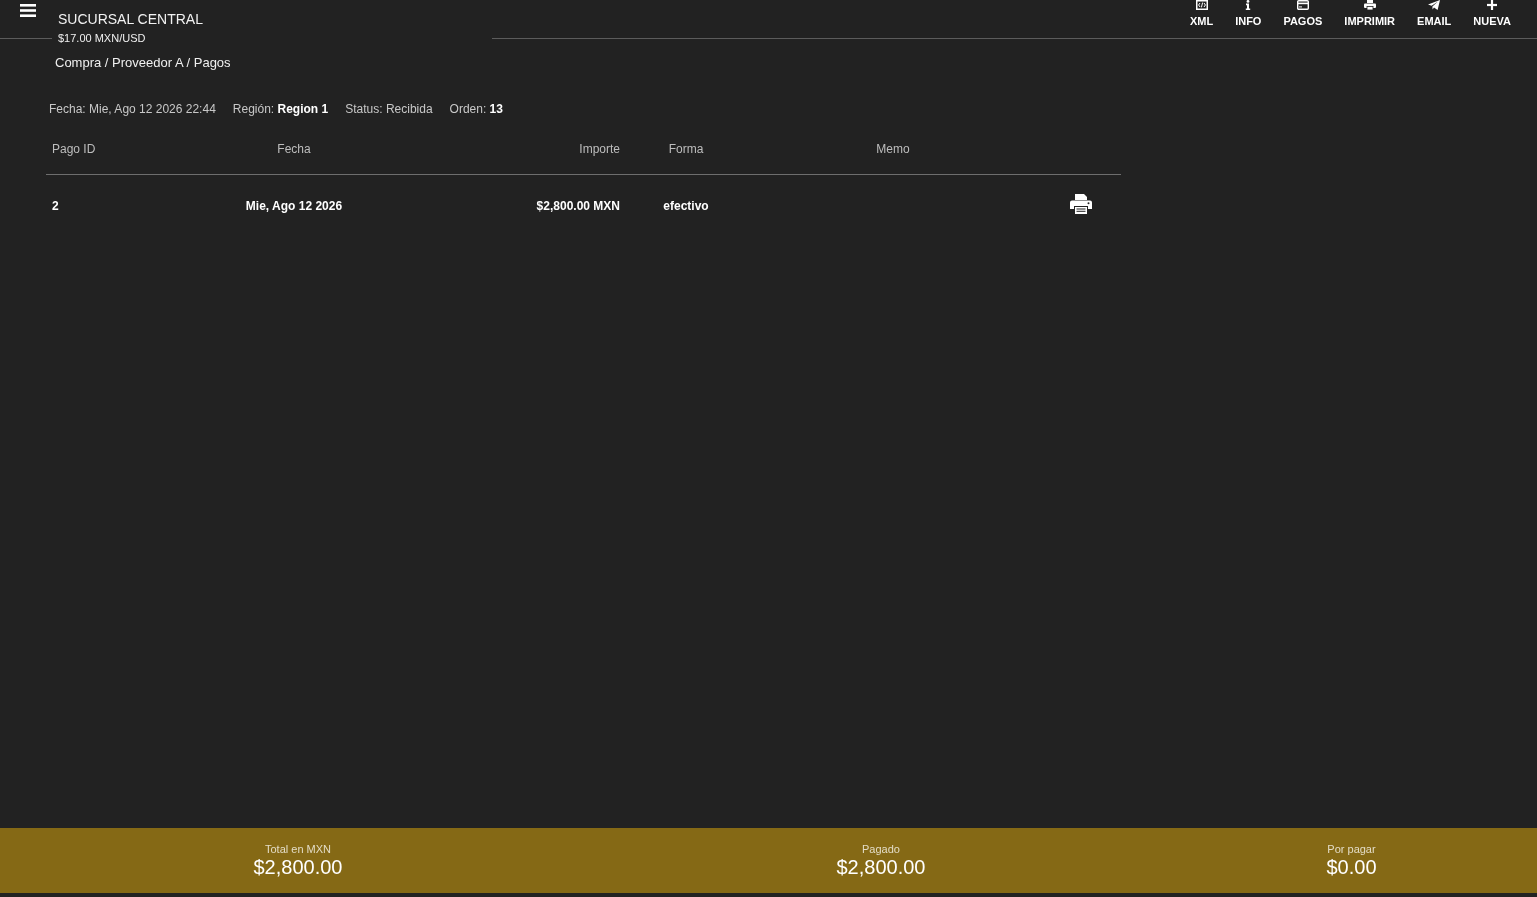  I want to click on card-icon, so click(1302, 5).